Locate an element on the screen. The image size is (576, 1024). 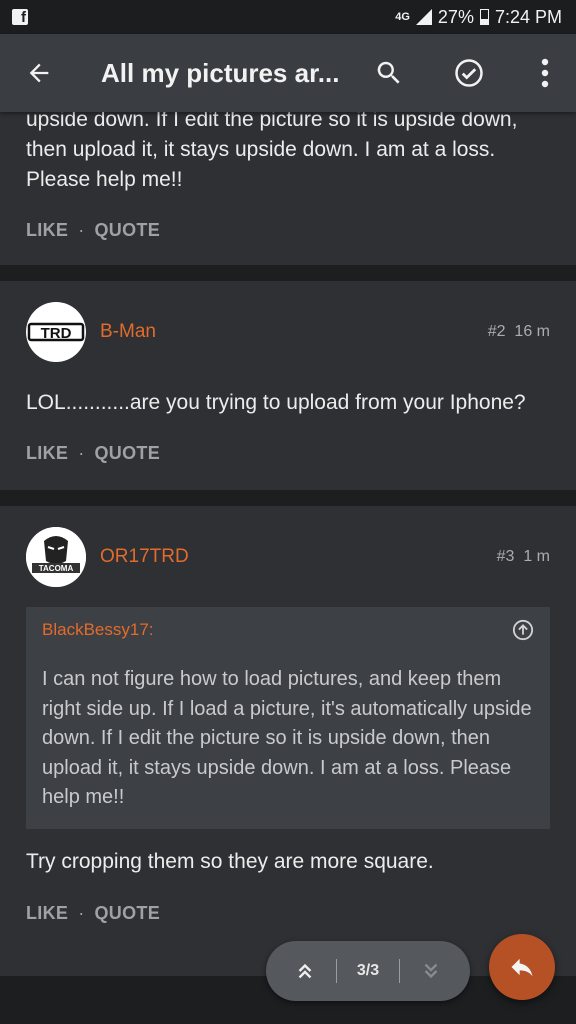
first-page-icon is located at coordinates (305, 971).